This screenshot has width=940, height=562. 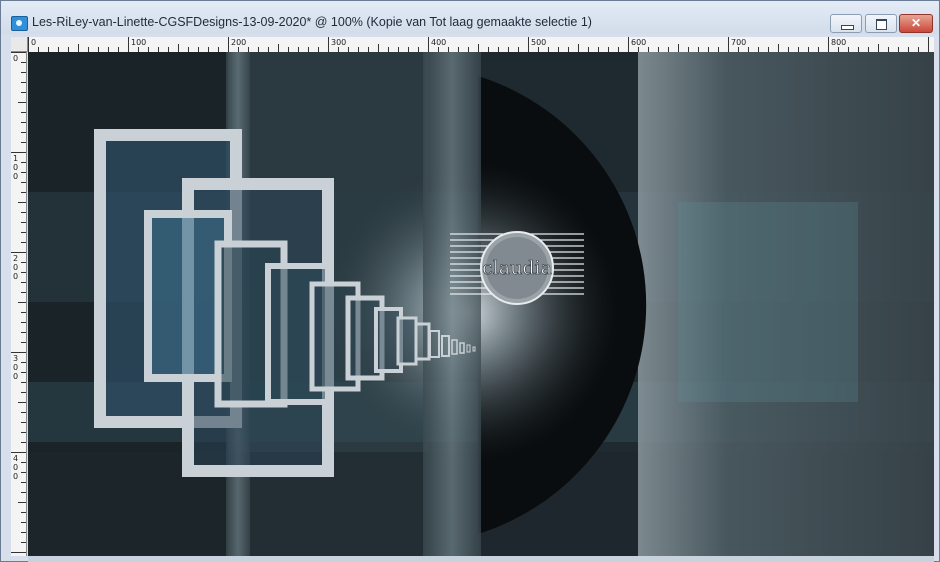 I want to click on ruler-label: 3, so click(x=15, y=358).